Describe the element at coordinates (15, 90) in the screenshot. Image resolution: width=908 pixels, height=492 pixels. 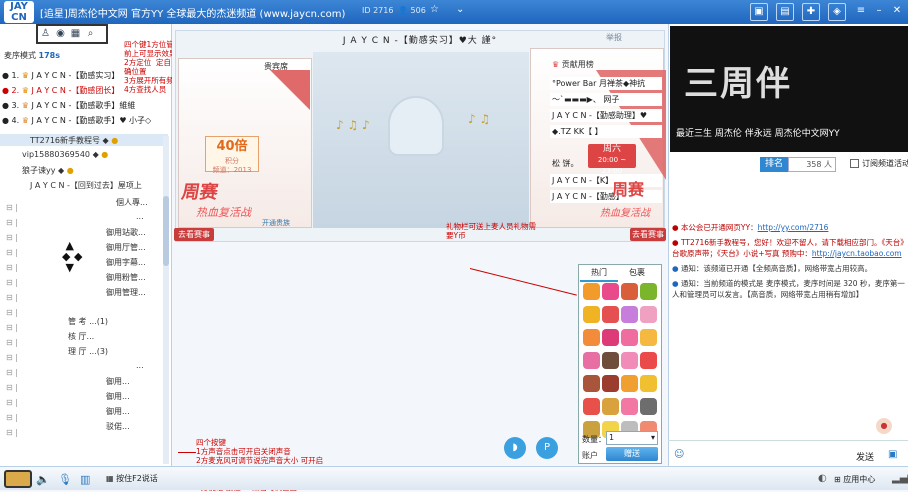
I see `queue-number: 2.` at that location.